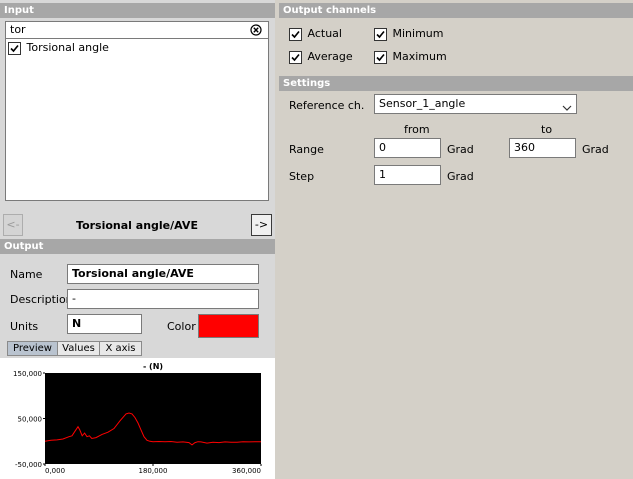 The height and width of the screenshot is (479, 633). What do you see at coordinates (137, 120) in the screenshot?
I see `input-channel-list` at bounding box center [137, 120].